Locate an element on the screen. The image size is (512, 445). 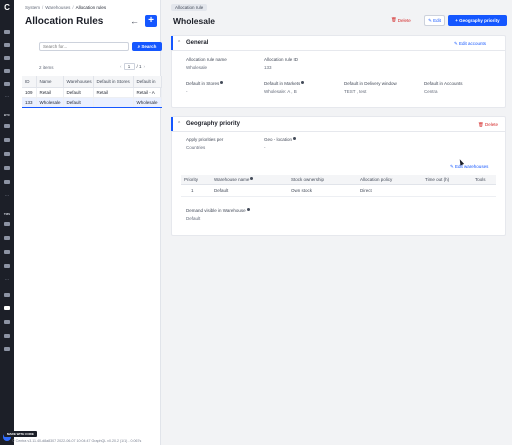
cell-tools is located at coordinates (484, 190).